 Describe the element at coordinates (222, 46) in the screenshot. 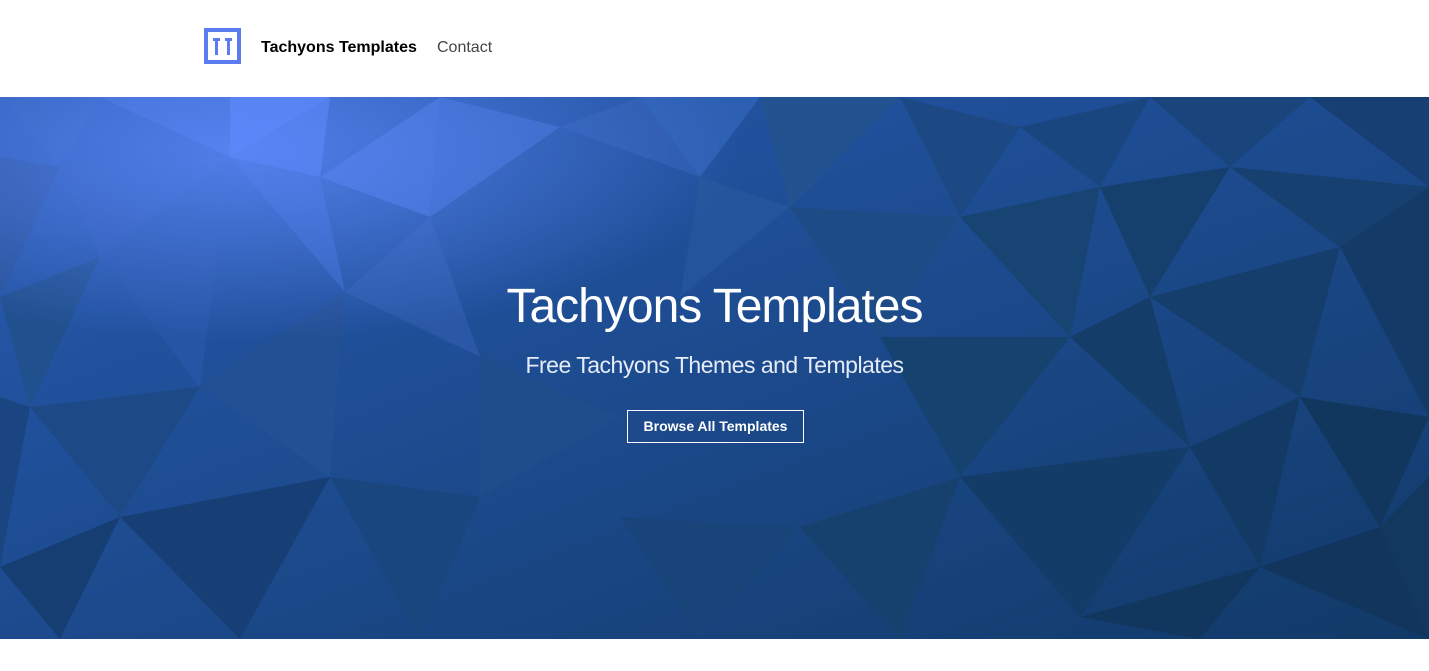

I see `tachyons-logo-icon` at that location.